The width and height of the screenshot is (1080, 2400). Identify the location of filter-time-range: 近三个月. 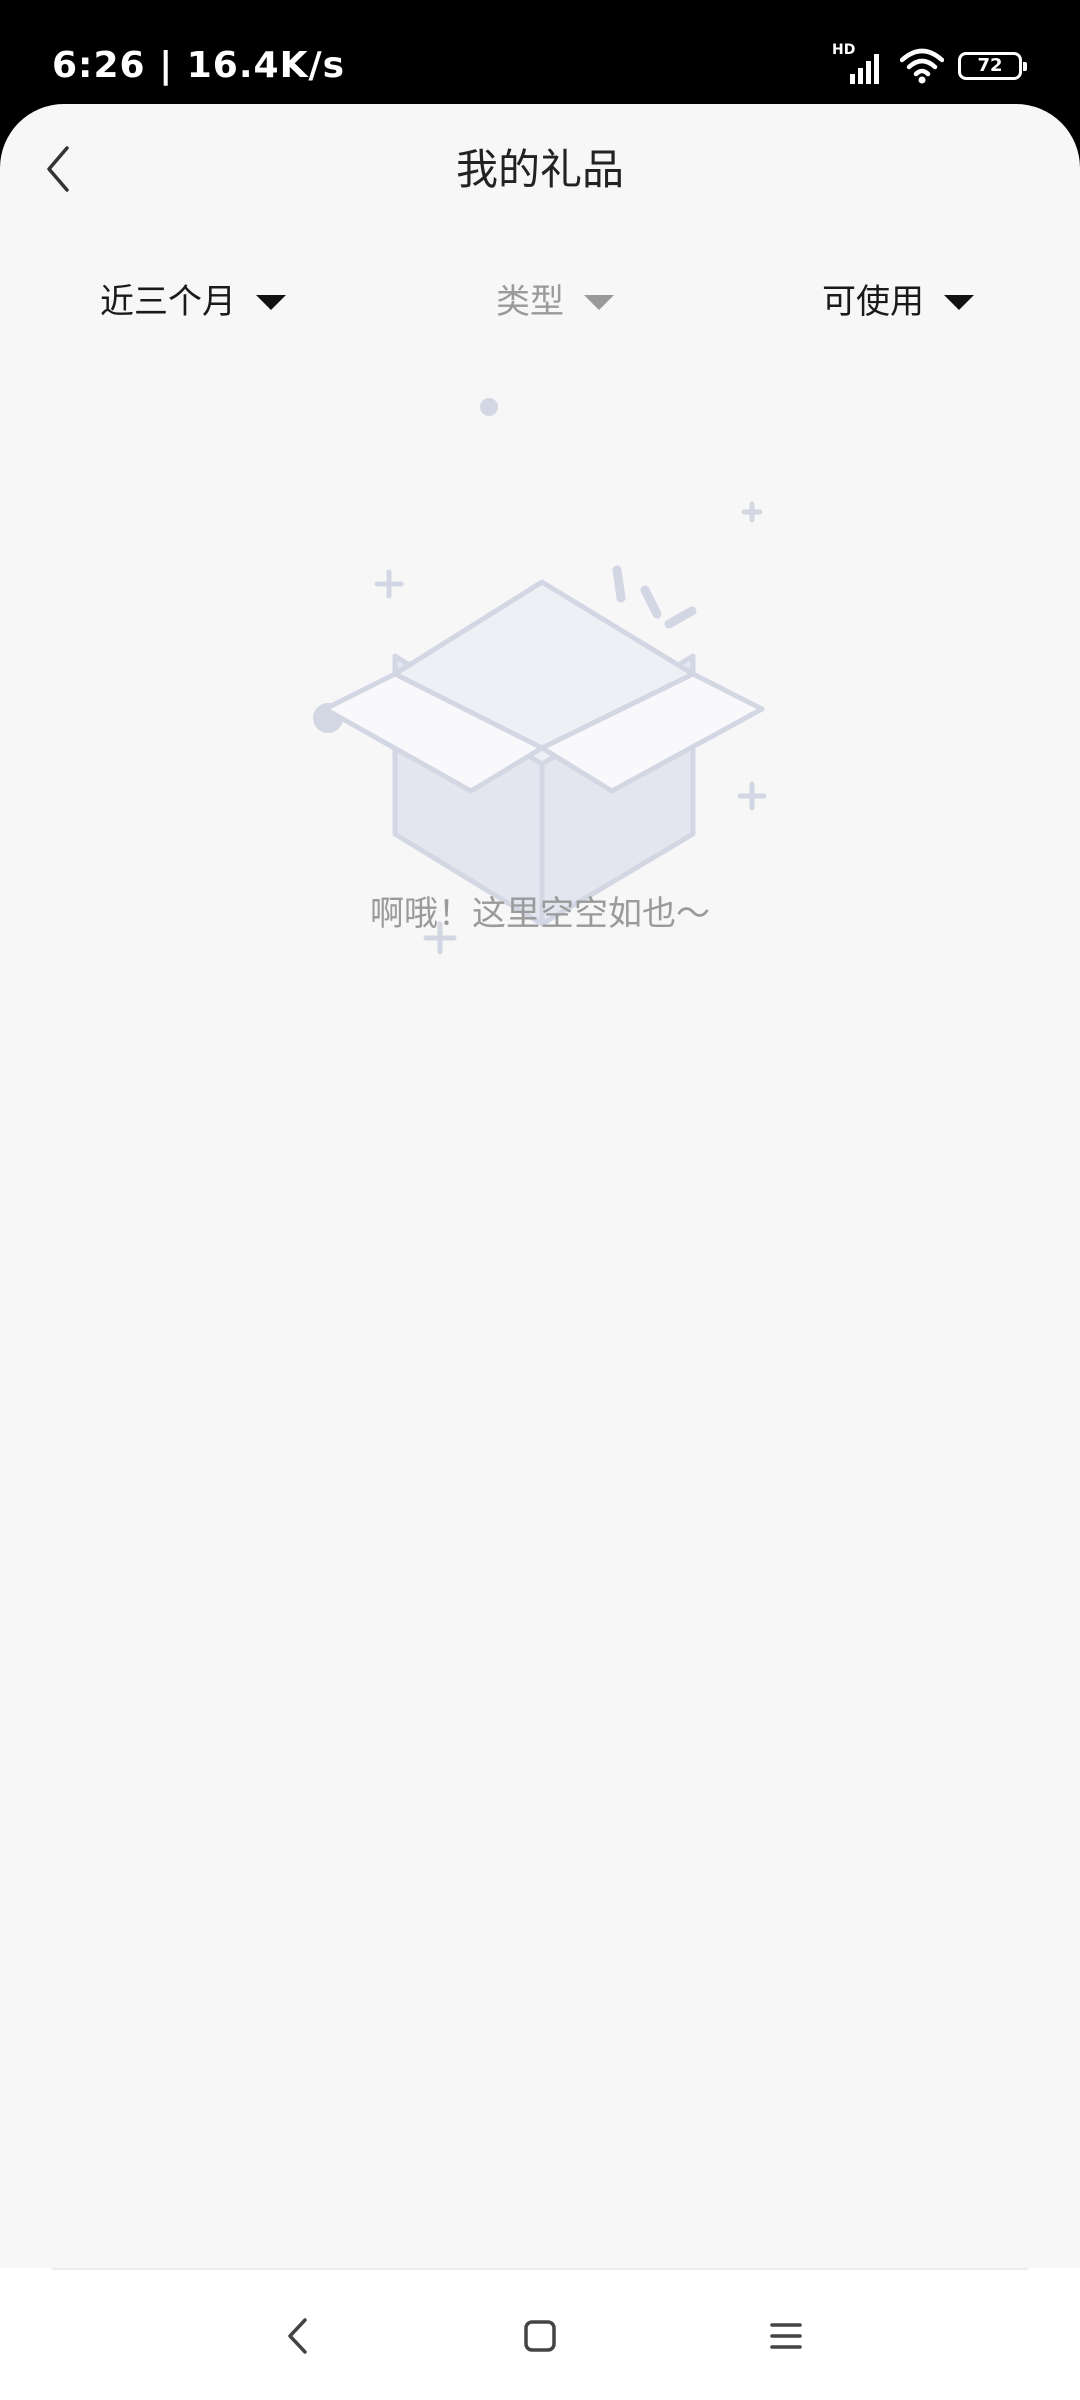
(193, 302).